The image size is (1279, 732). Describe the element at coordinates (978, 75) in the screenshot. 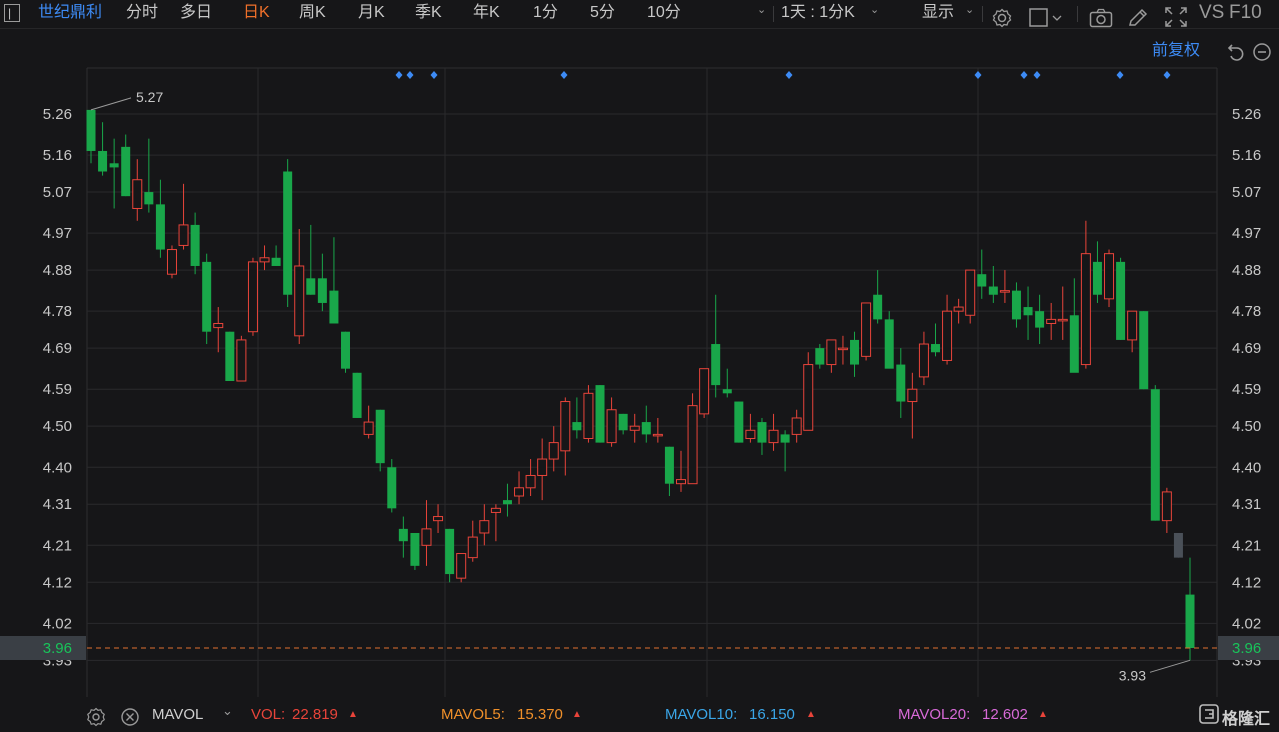

I see `event-marker-icon` at that location.